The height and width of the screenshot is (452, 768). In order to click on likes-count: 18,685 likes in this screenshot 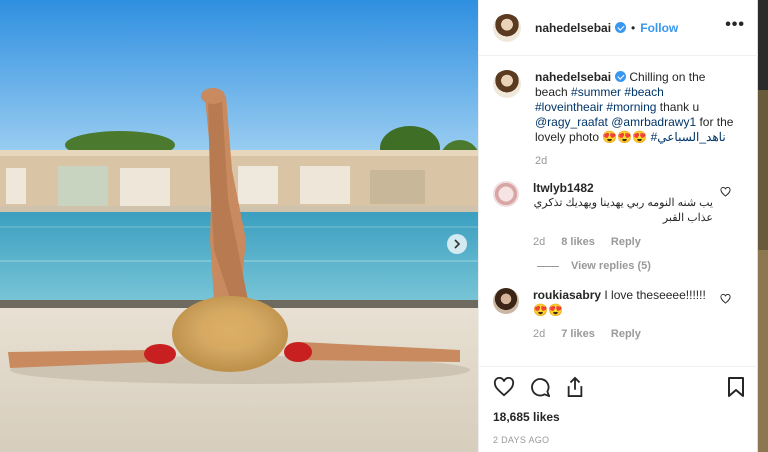, I will do `click(619, 417)`.